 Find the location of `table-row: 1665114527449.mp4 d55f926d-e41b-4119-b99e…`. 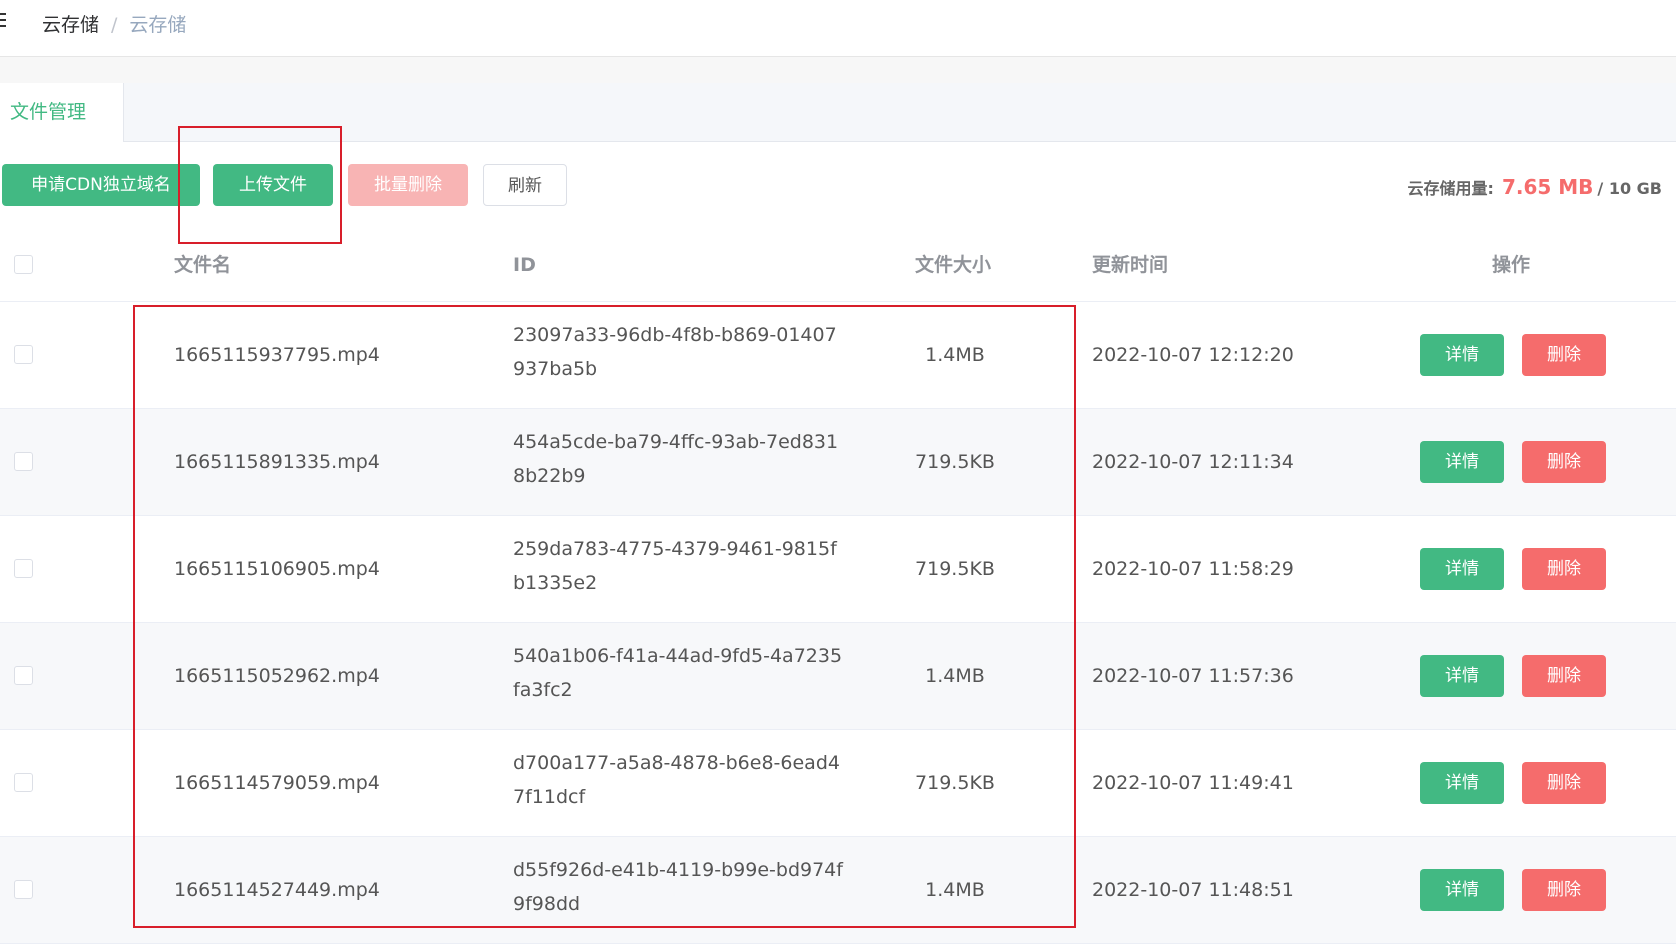

table-row: 1665114527449.mp4 d55f926d-e41b-4119-b99e… is located at coordinates (838, 890).